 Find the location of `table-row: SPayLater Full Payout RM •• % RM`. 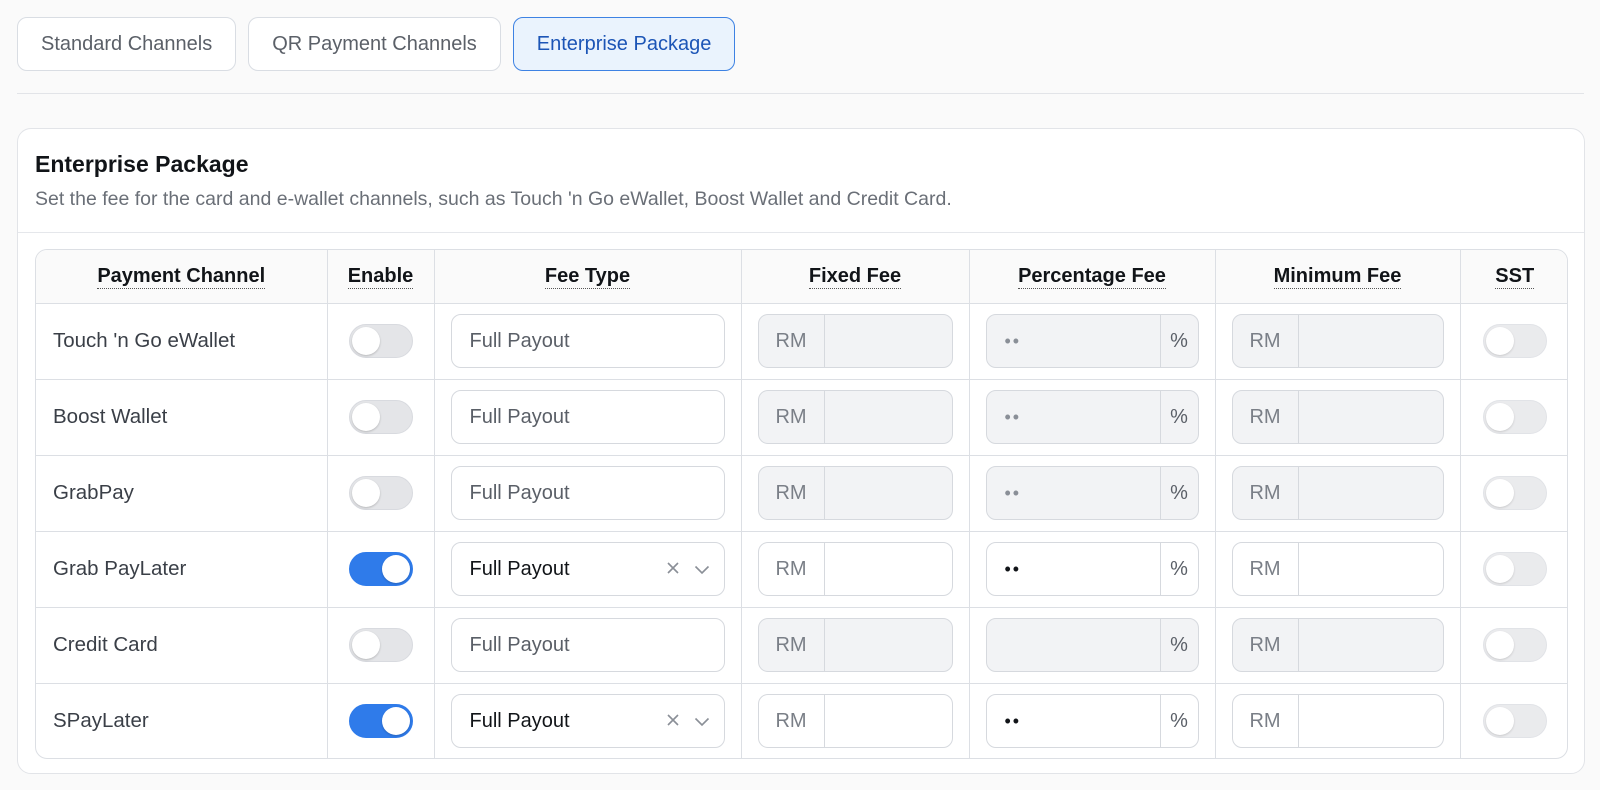

table-row: SPayLater Full Payout RM •• % RM is located at coordinates (801, 720).